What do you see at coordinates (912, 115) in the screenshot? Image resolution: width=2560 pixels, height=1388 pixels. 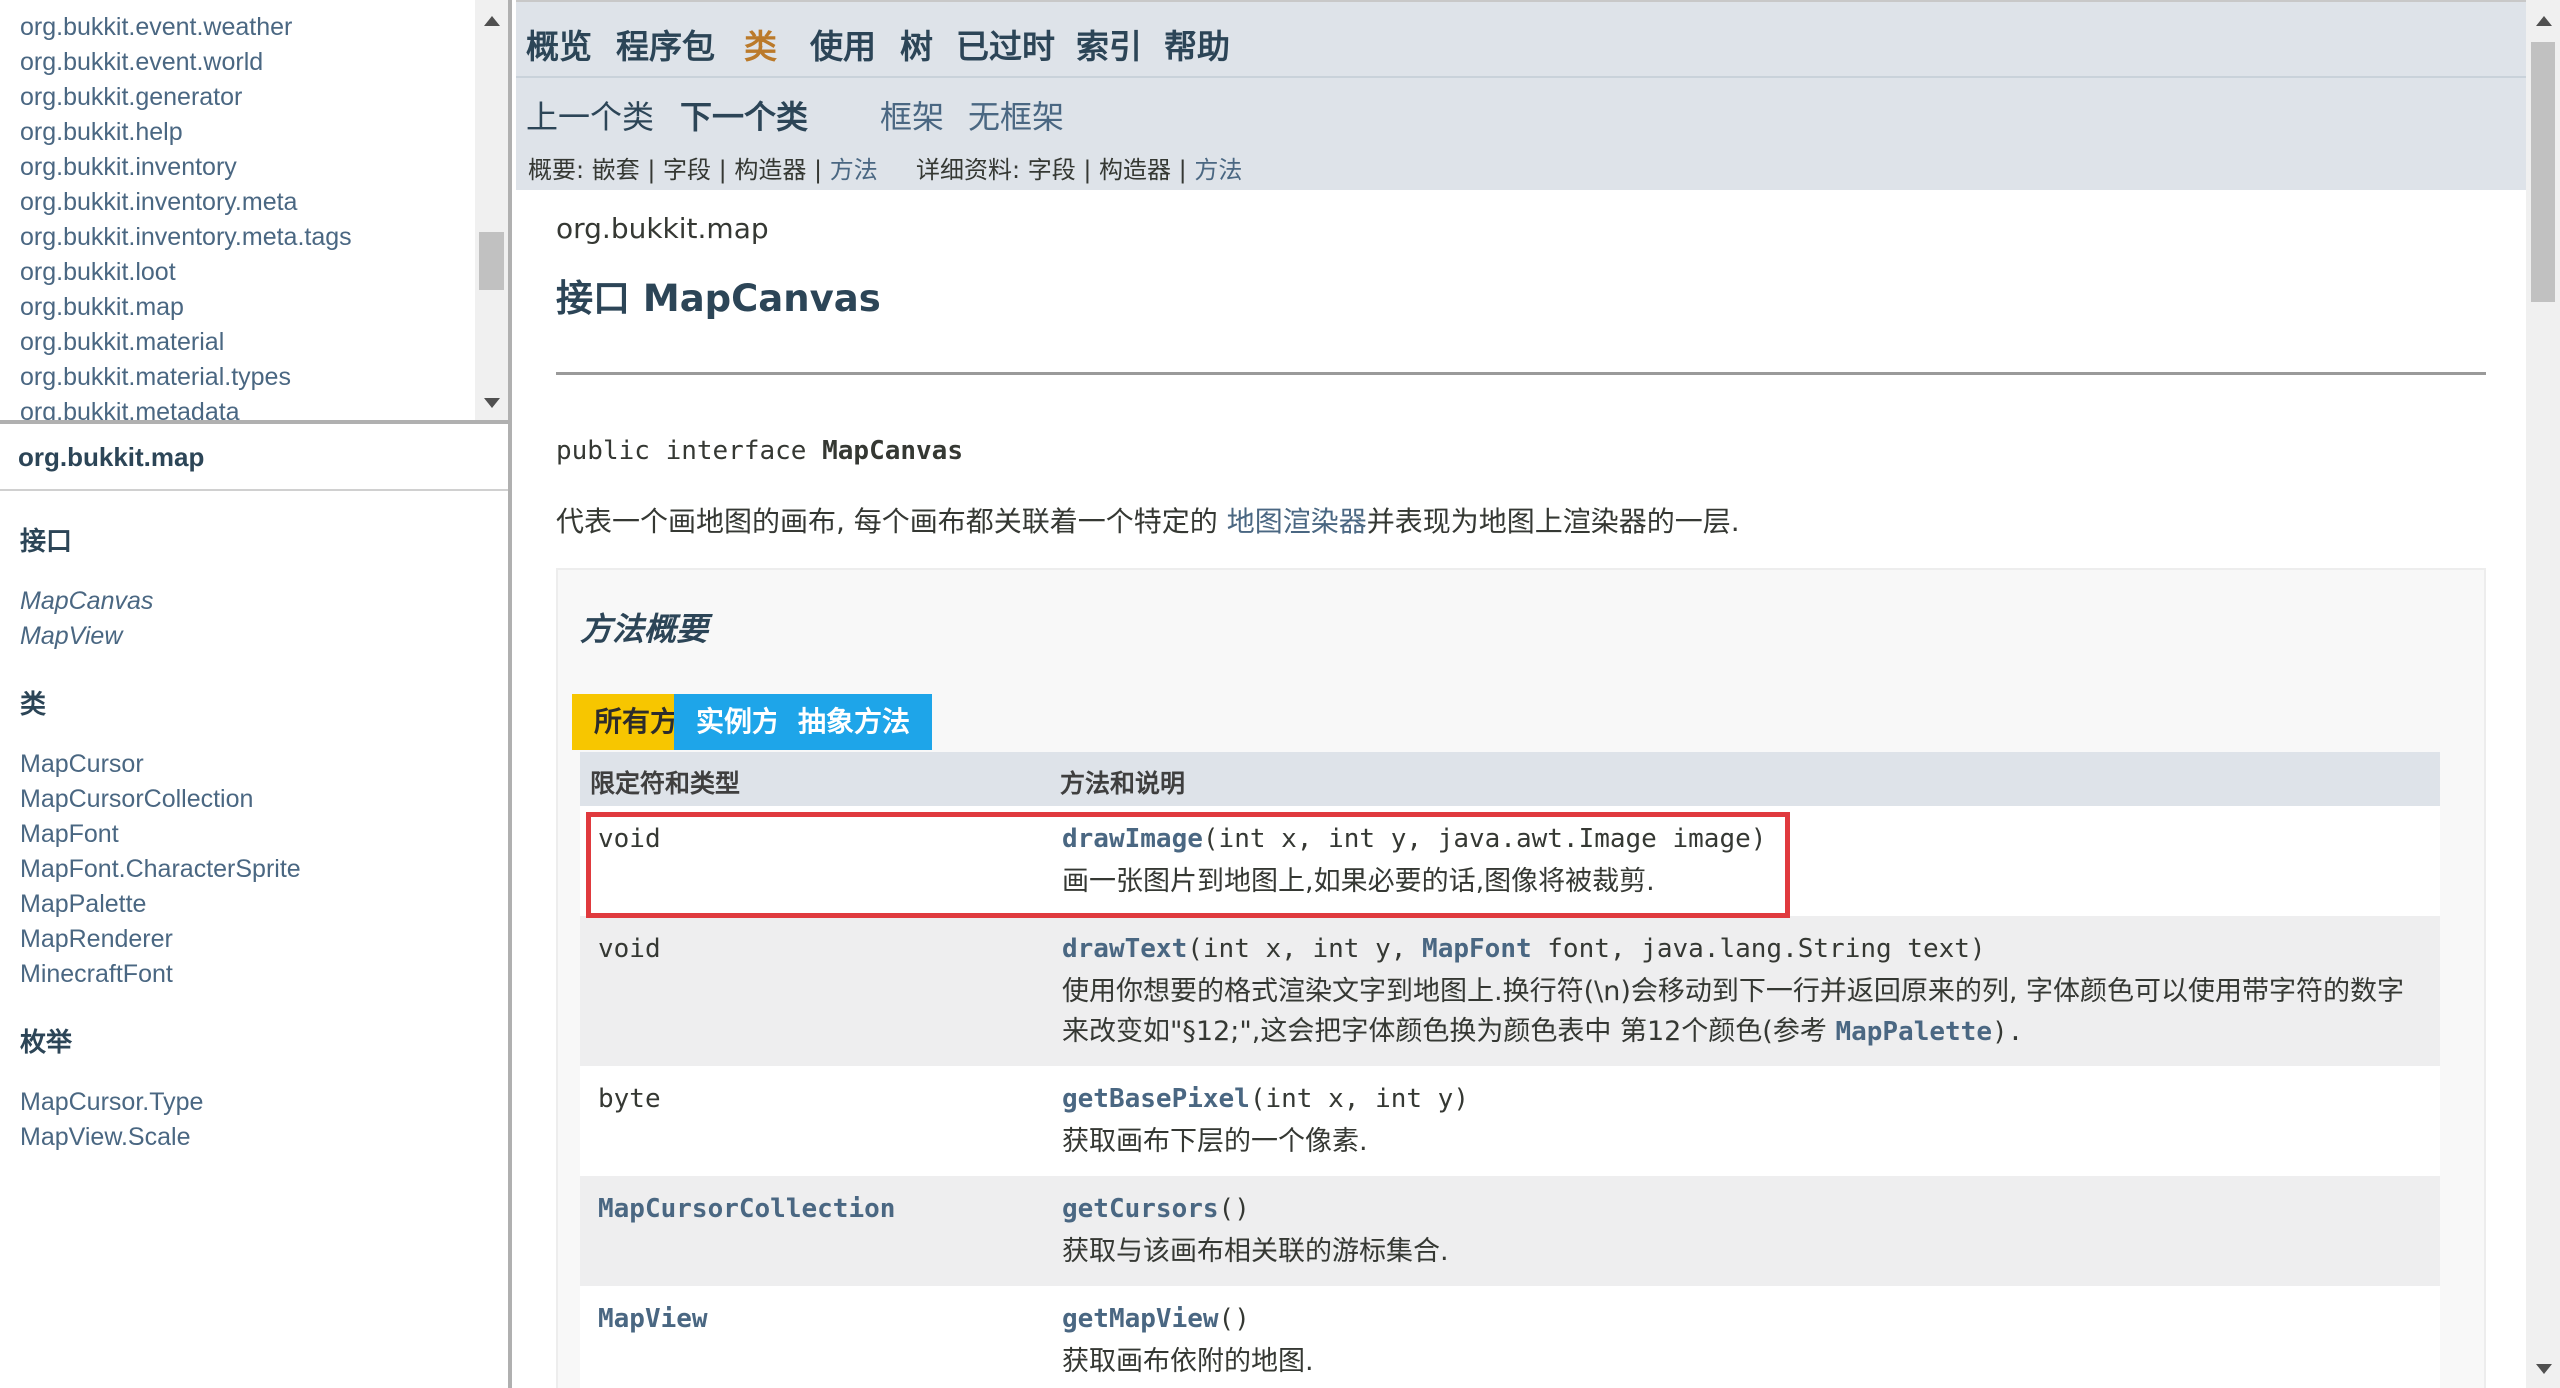 I see `frames-link: 框架` at bounding box center [912, 115].